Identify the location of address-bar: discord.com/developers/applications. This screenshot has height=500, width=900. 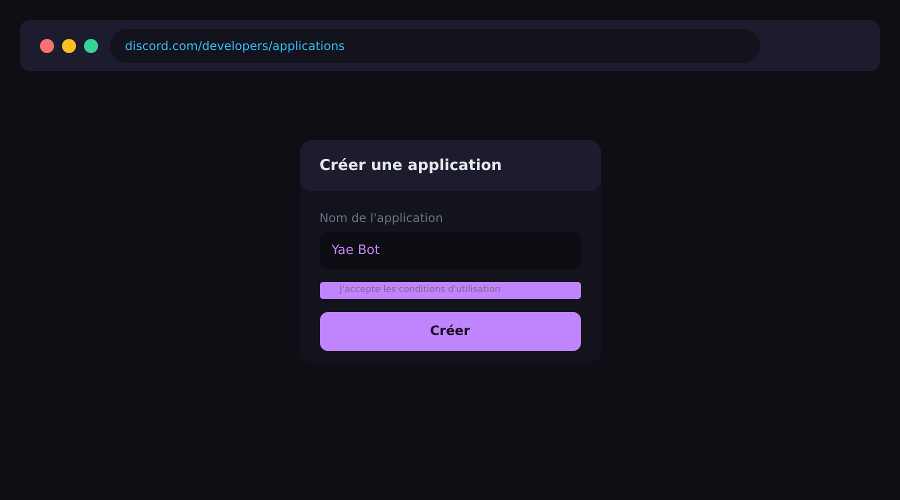
(435, 45).